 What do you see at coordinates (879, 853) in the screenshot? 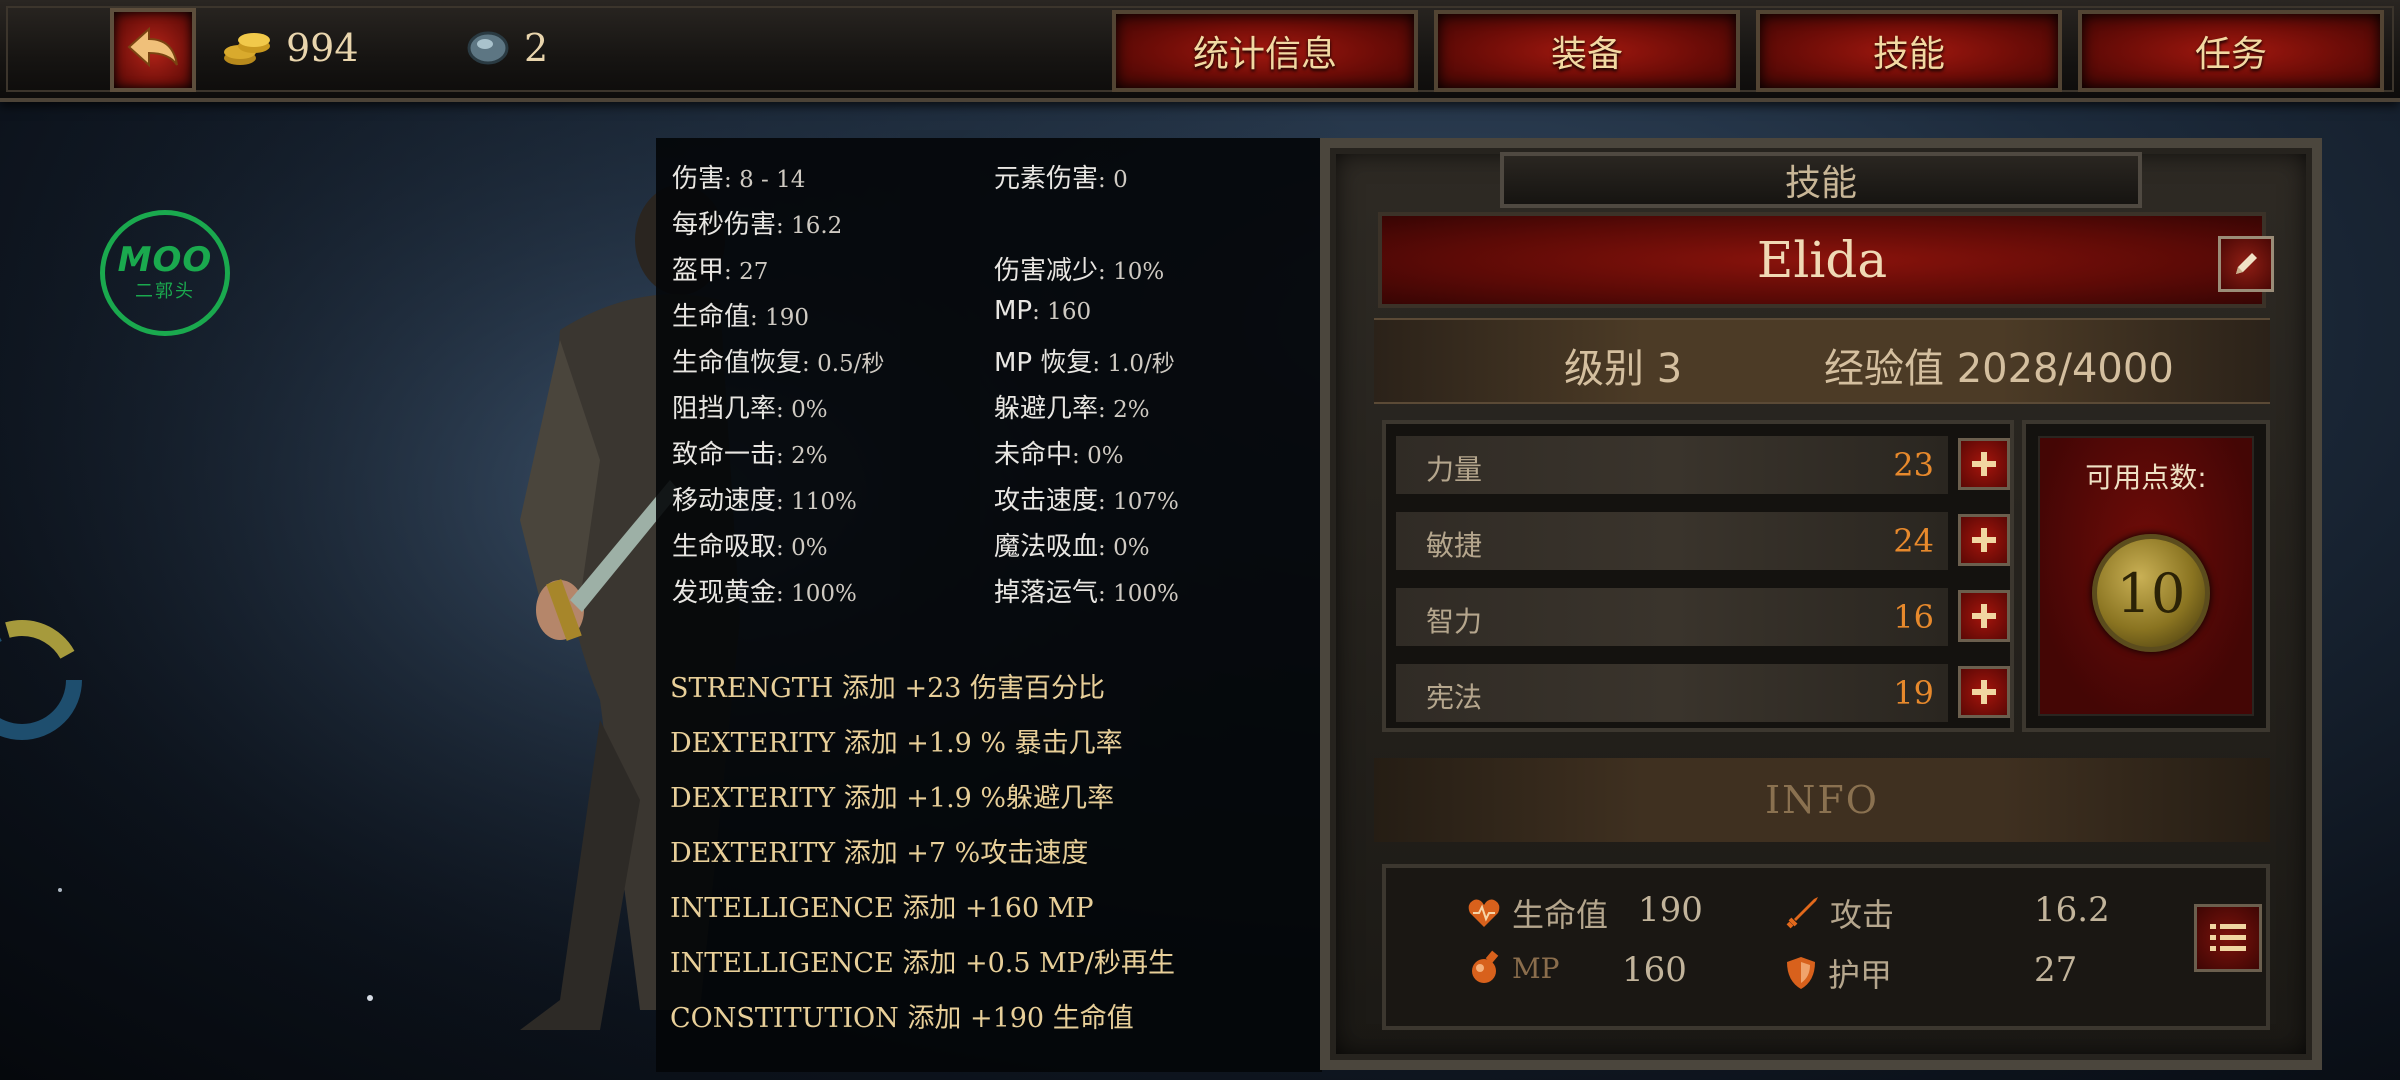
I see `bonus-line: DEXTERITY 添加 +7 %攻击速度` at bounding box center [879, 853].